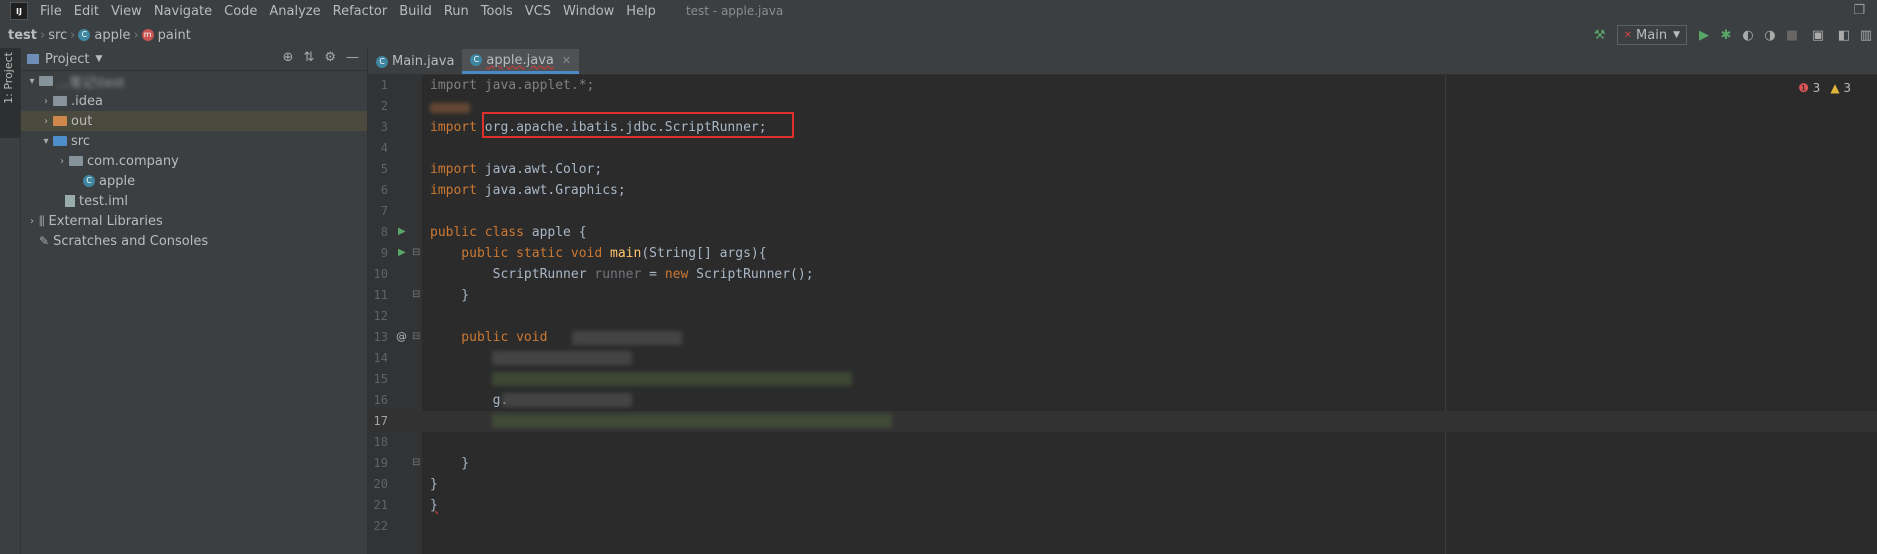 The image size is (1877, 554). Describe the element at coordinates (1600, 35) in the screenshot. I see `build-hammer-icon: ⚒` at that location.